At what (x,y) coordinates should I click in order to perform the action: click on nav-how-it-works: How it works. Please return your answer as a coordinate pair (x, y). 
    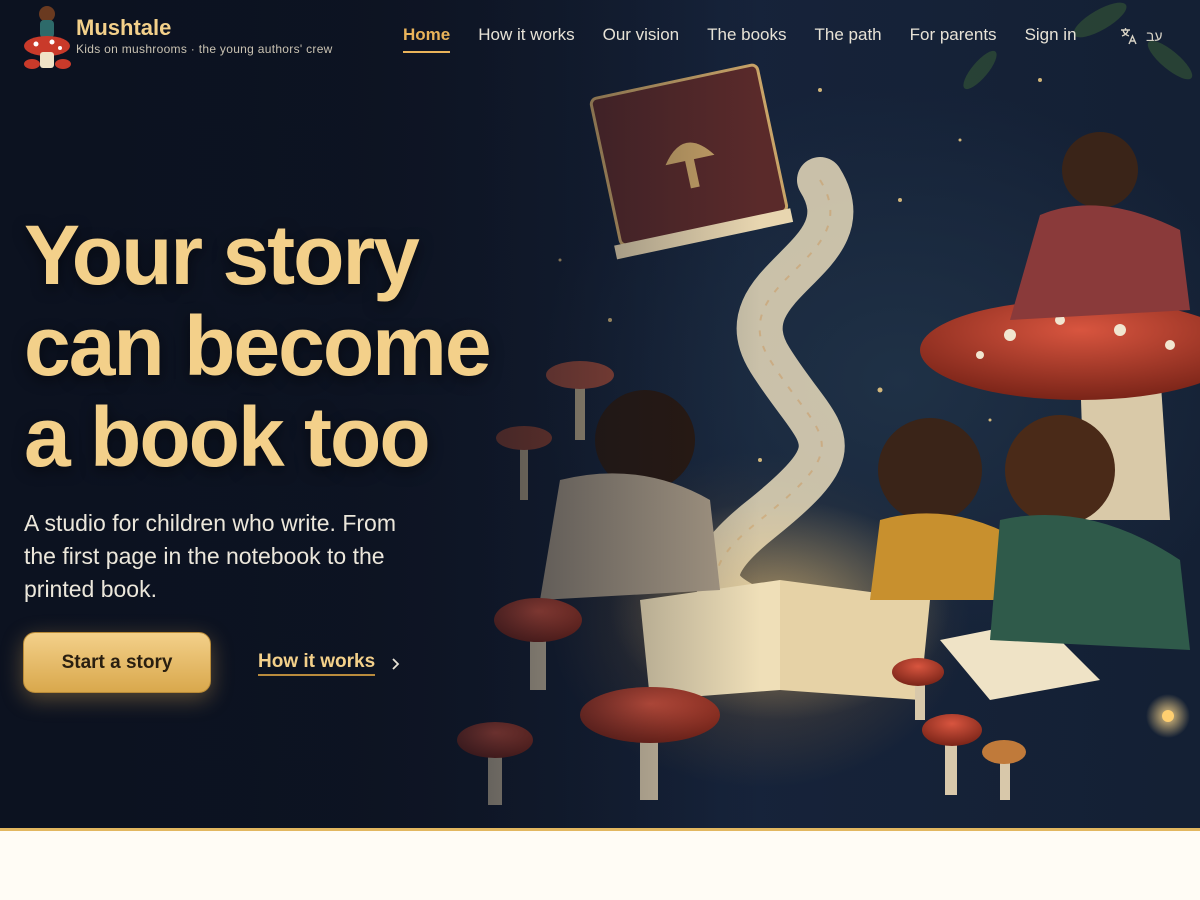
    Looking at the image, I should click on (526, 39).